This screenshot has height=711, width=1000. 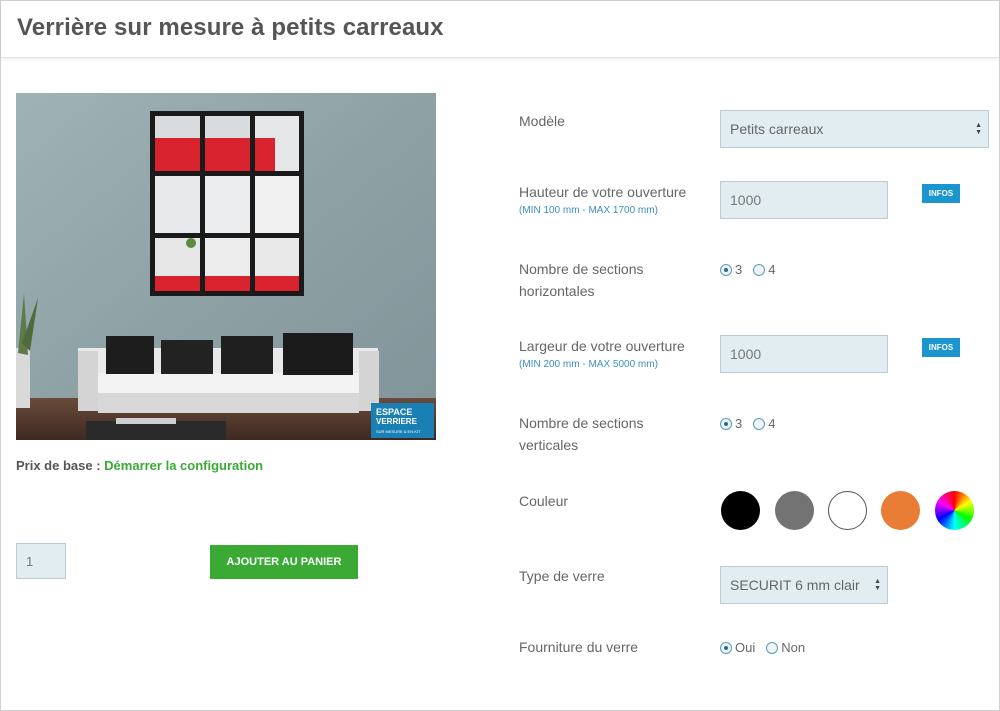 What do you see at coordinates (60, 465) in the screenshot?
I see `base-price-label: Prix de base :` at bounding box center [60, 465].